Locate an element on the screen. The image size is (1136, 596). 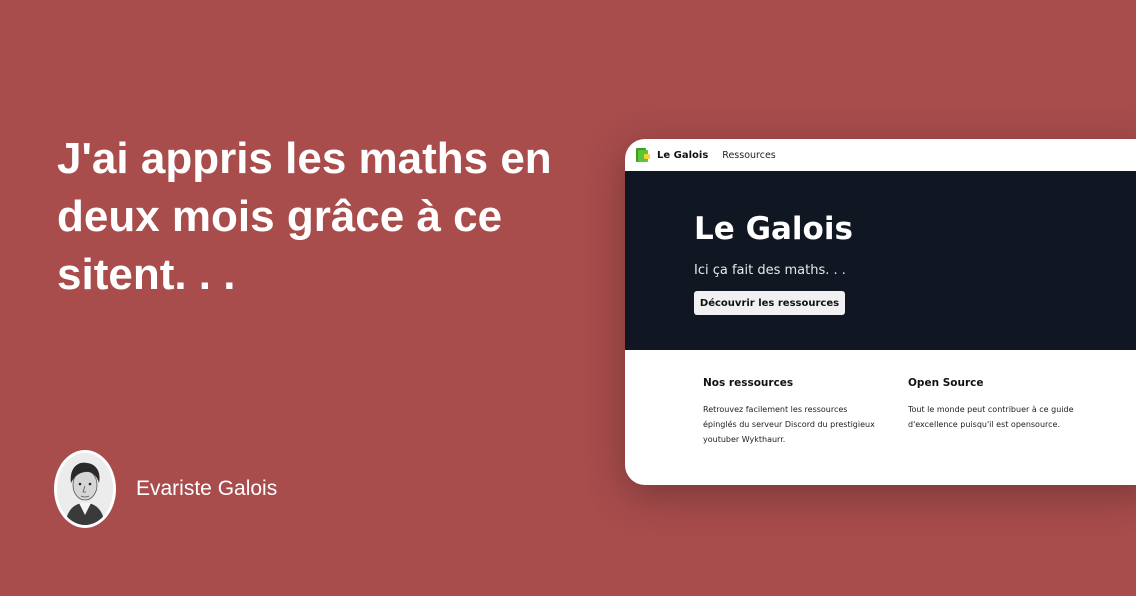
site-brand: Le Galois is located at coordinates (682, 155).